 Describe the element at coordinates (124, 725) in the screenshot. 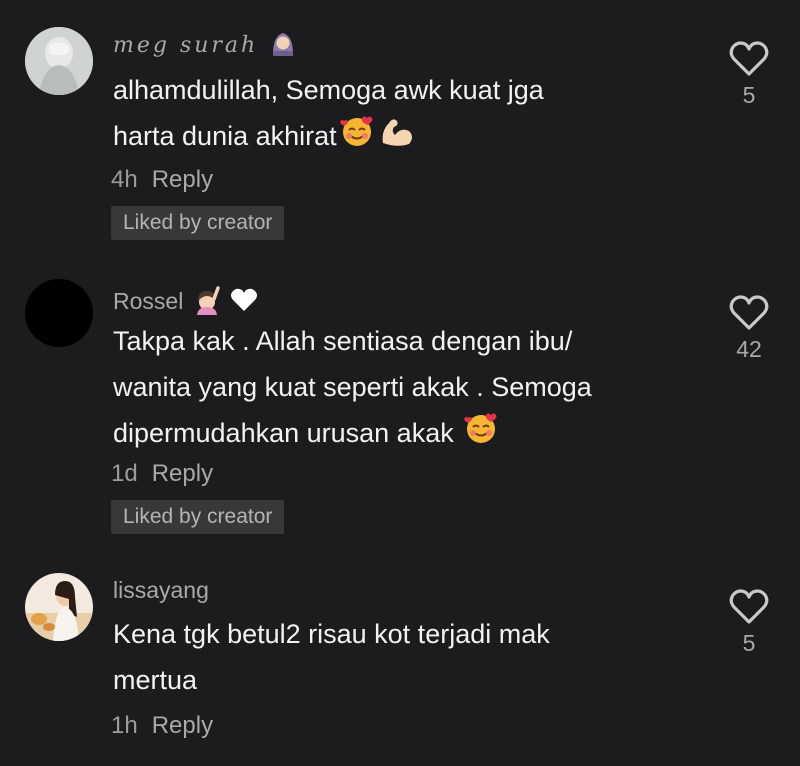

I see `timestamp: 1h` at that location.